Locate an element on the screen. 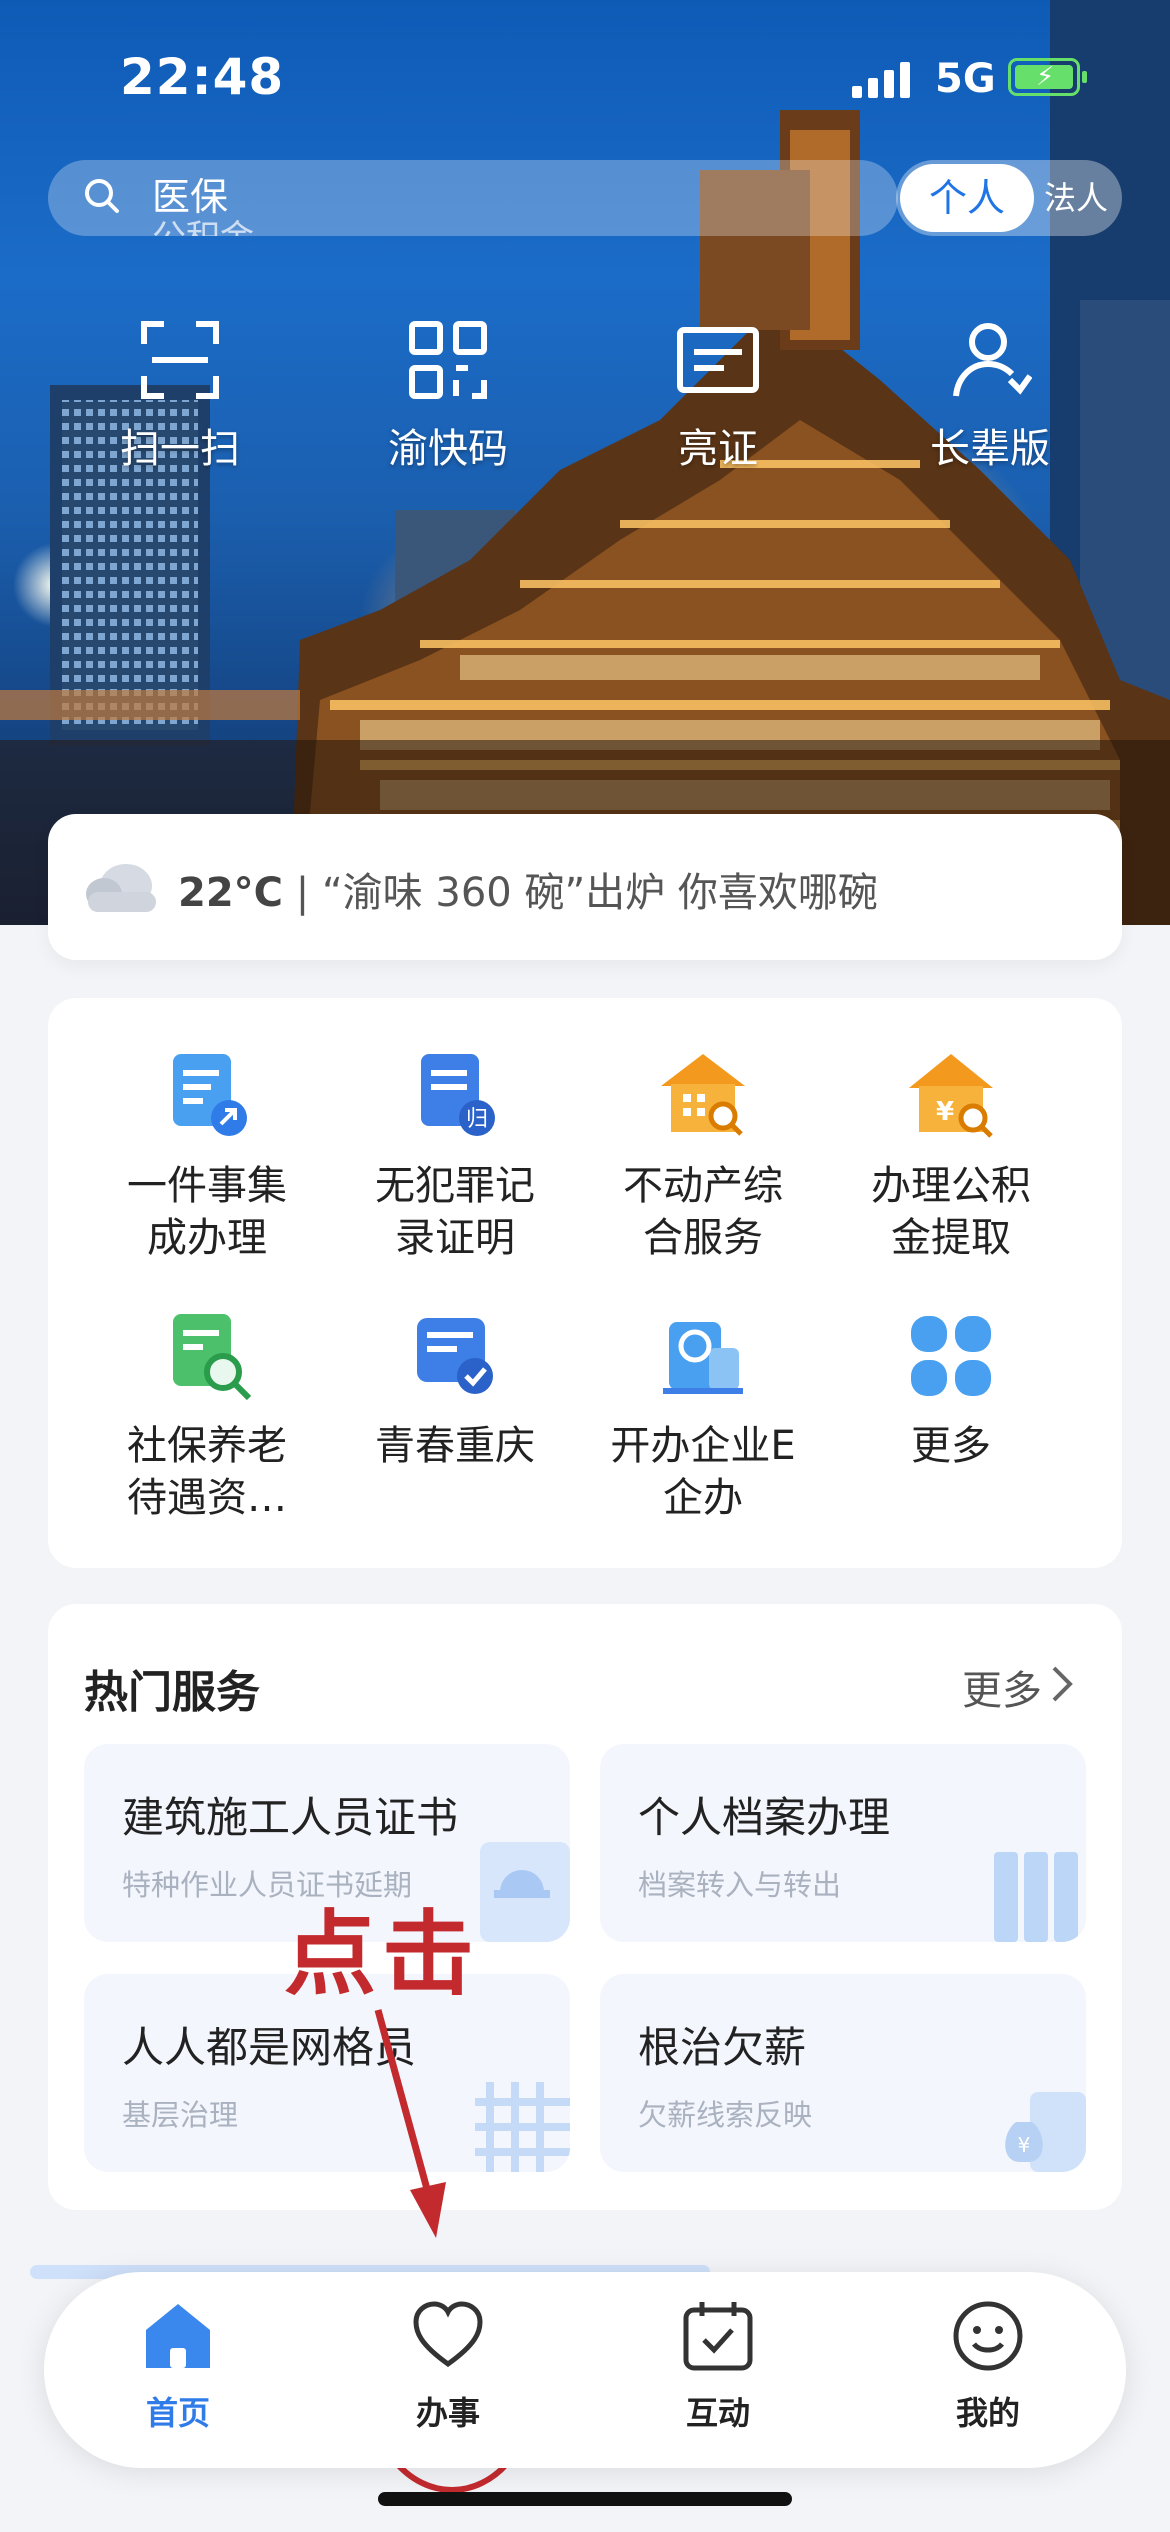  scan-icon is located at coordinates (180, 360).